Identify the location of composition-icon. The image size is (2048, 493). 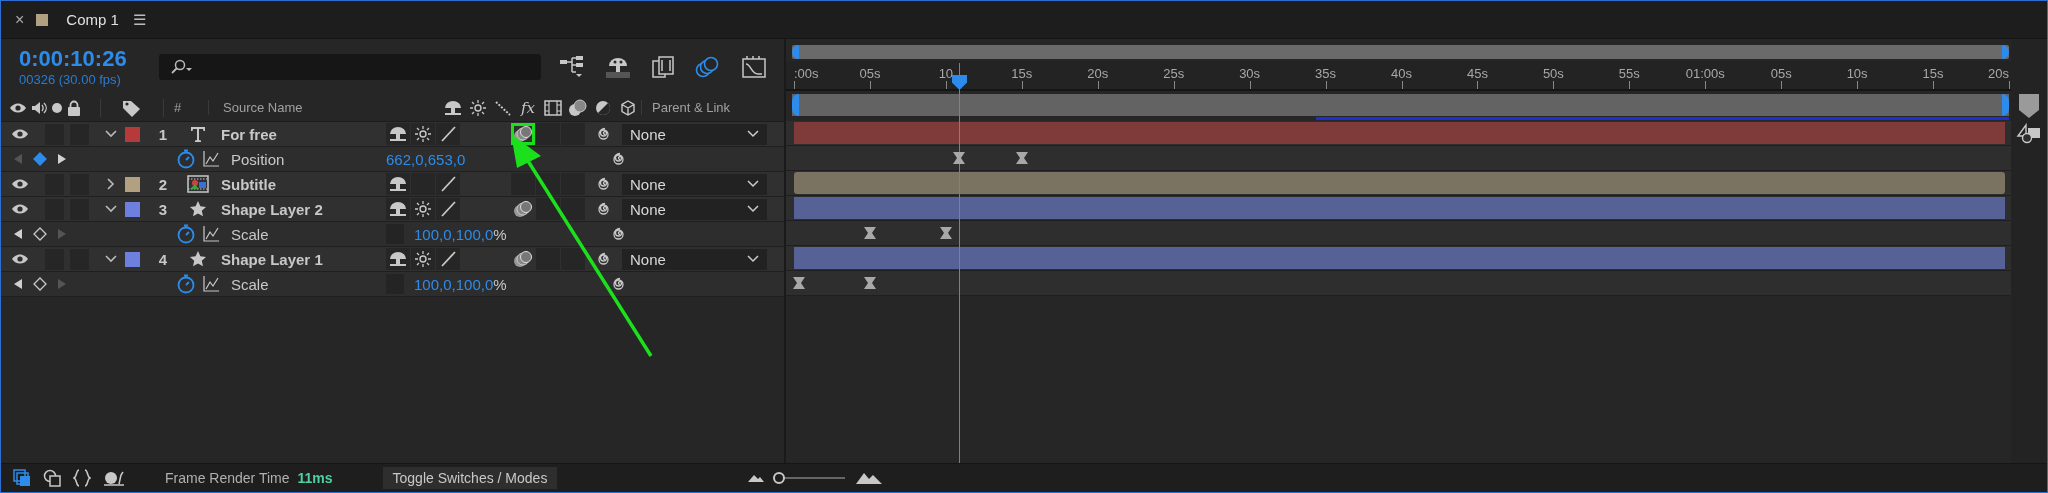
(198, 184).